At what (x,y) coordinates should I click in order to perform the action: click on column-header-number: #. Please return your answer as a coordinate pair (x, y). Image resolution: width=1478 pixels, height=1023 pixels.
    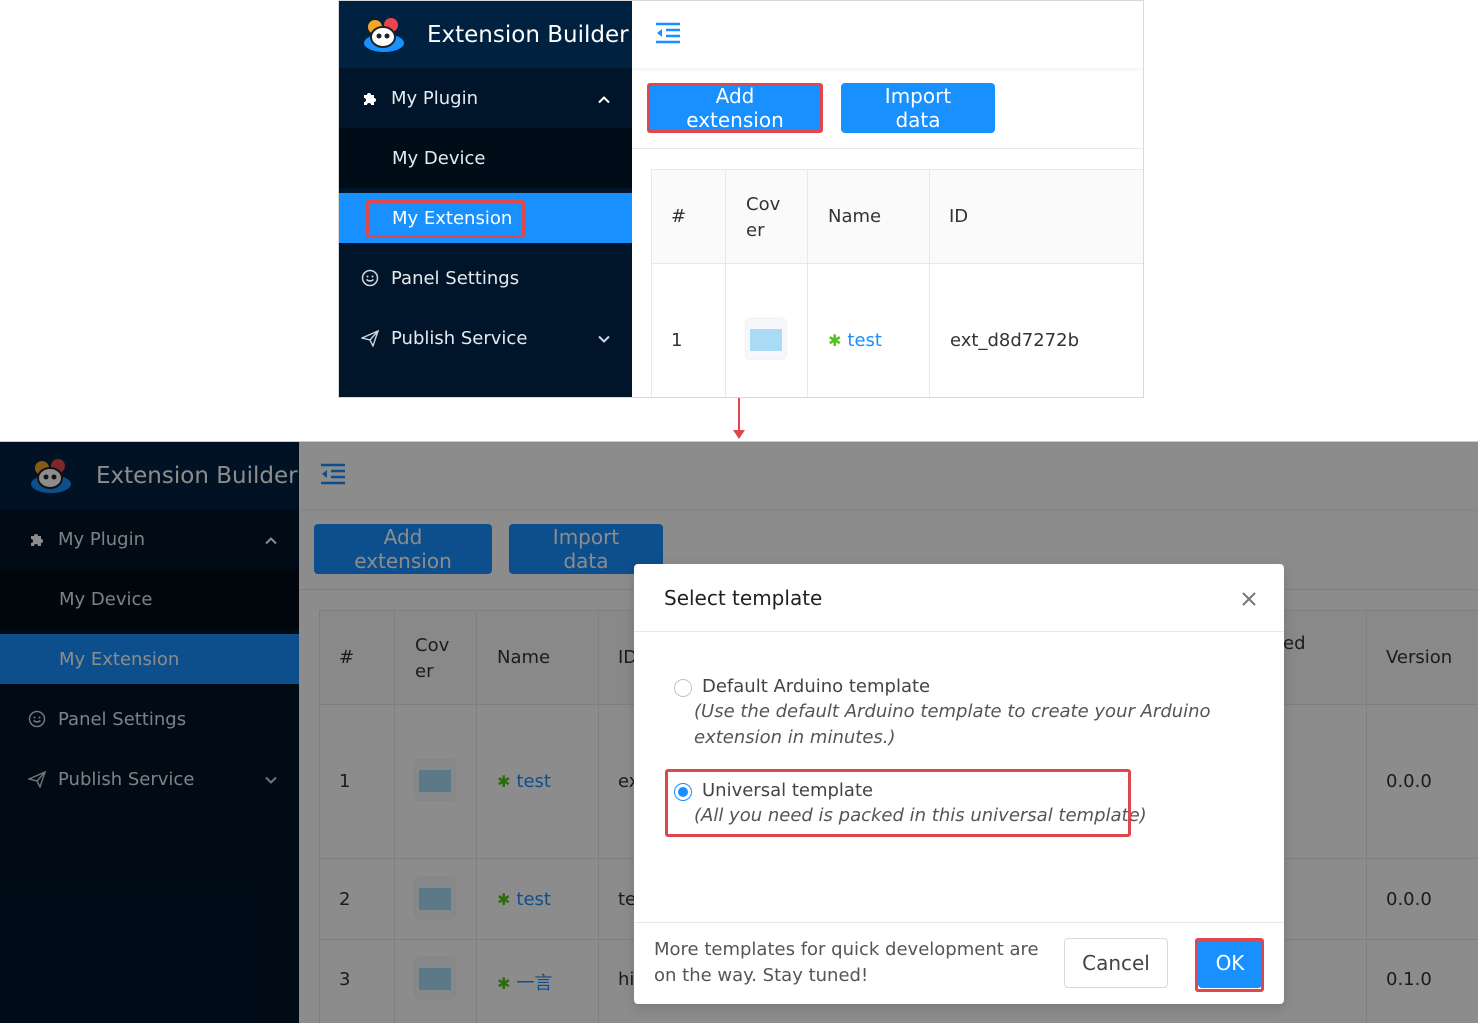
    Looking at the image, I should click on (679, 216).